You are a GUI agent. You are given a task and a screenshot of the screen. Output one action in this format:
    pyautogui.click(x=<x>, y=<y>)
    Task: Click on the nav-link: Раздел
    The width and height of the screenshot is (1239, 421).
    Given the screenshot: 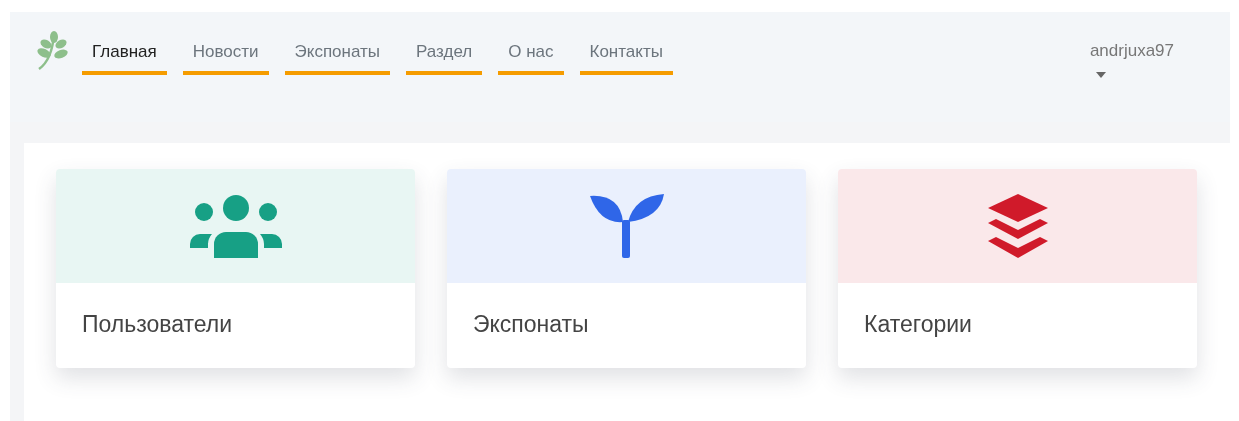 What is the action you would take?
    pyautogui.click(x=444, y=56)
    